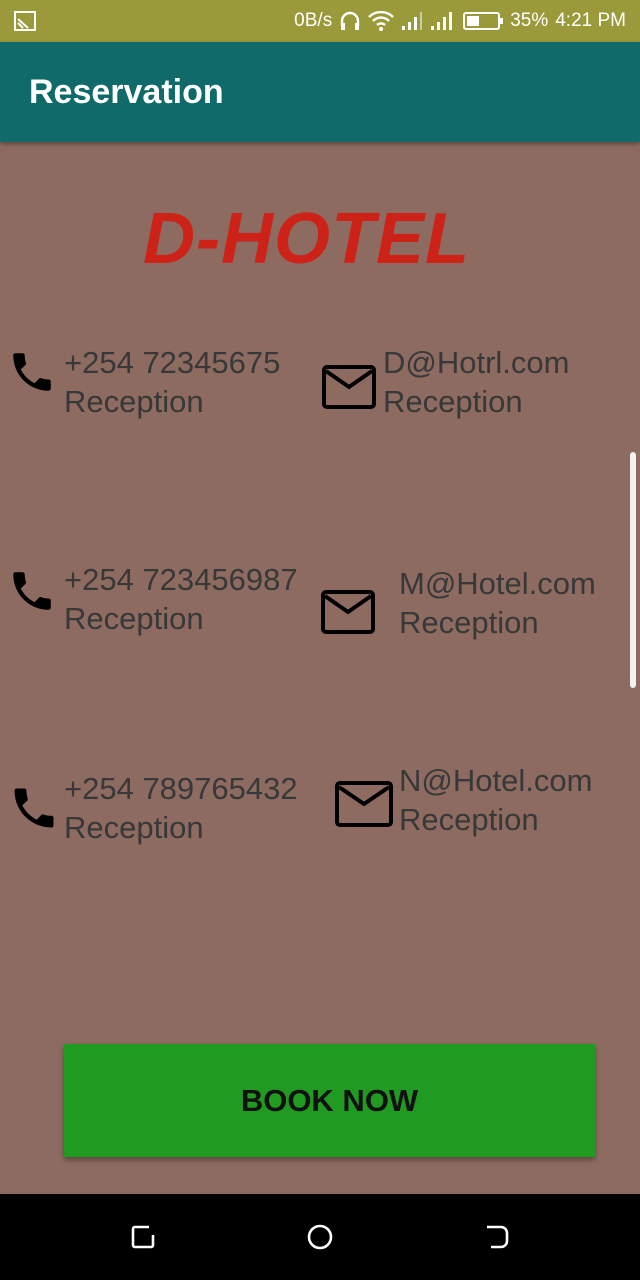 The width and height of the screenshot is (640, 1280). What do you see at coordinates (497, 1237) in the screenshot?
I see `back-button` at bounding box center [497, 1237].